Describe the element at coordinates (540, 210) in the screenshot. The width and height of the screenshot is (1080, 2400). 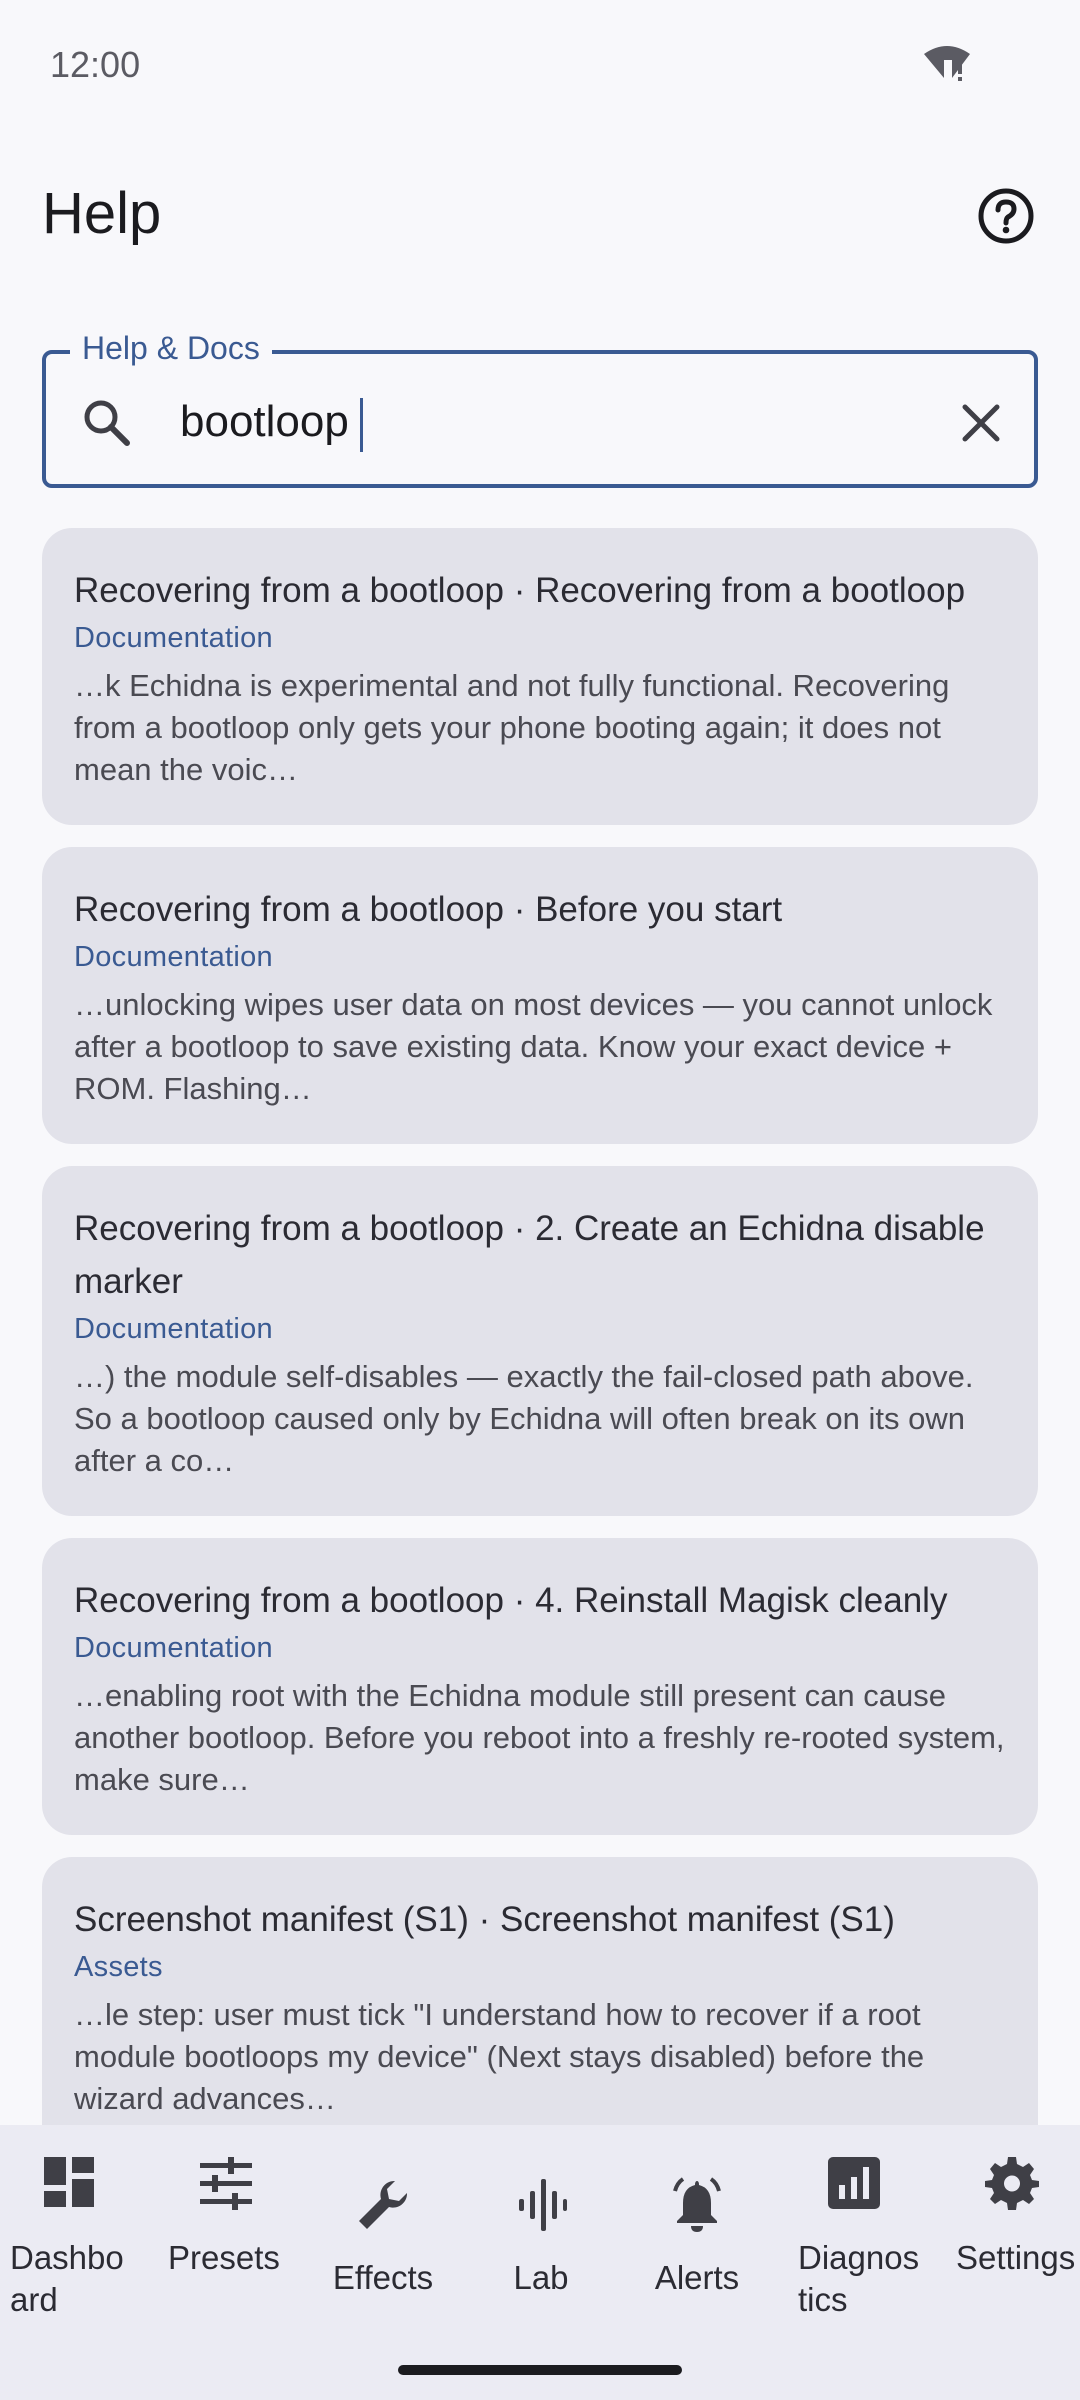
I see `app-bar: Help` at that location.